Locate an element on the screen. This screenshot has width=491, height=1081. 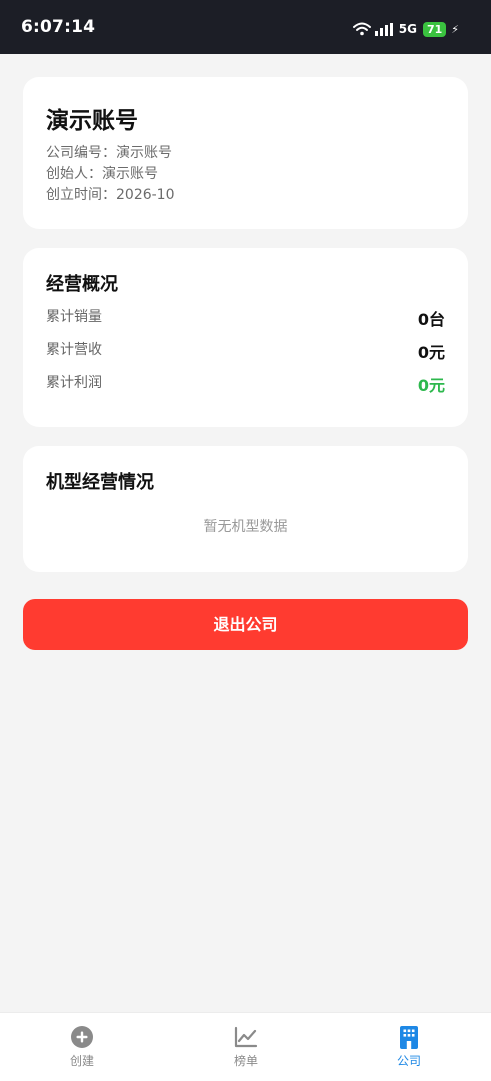
tab-company: 公司 is located at coordinates (409, 1047).